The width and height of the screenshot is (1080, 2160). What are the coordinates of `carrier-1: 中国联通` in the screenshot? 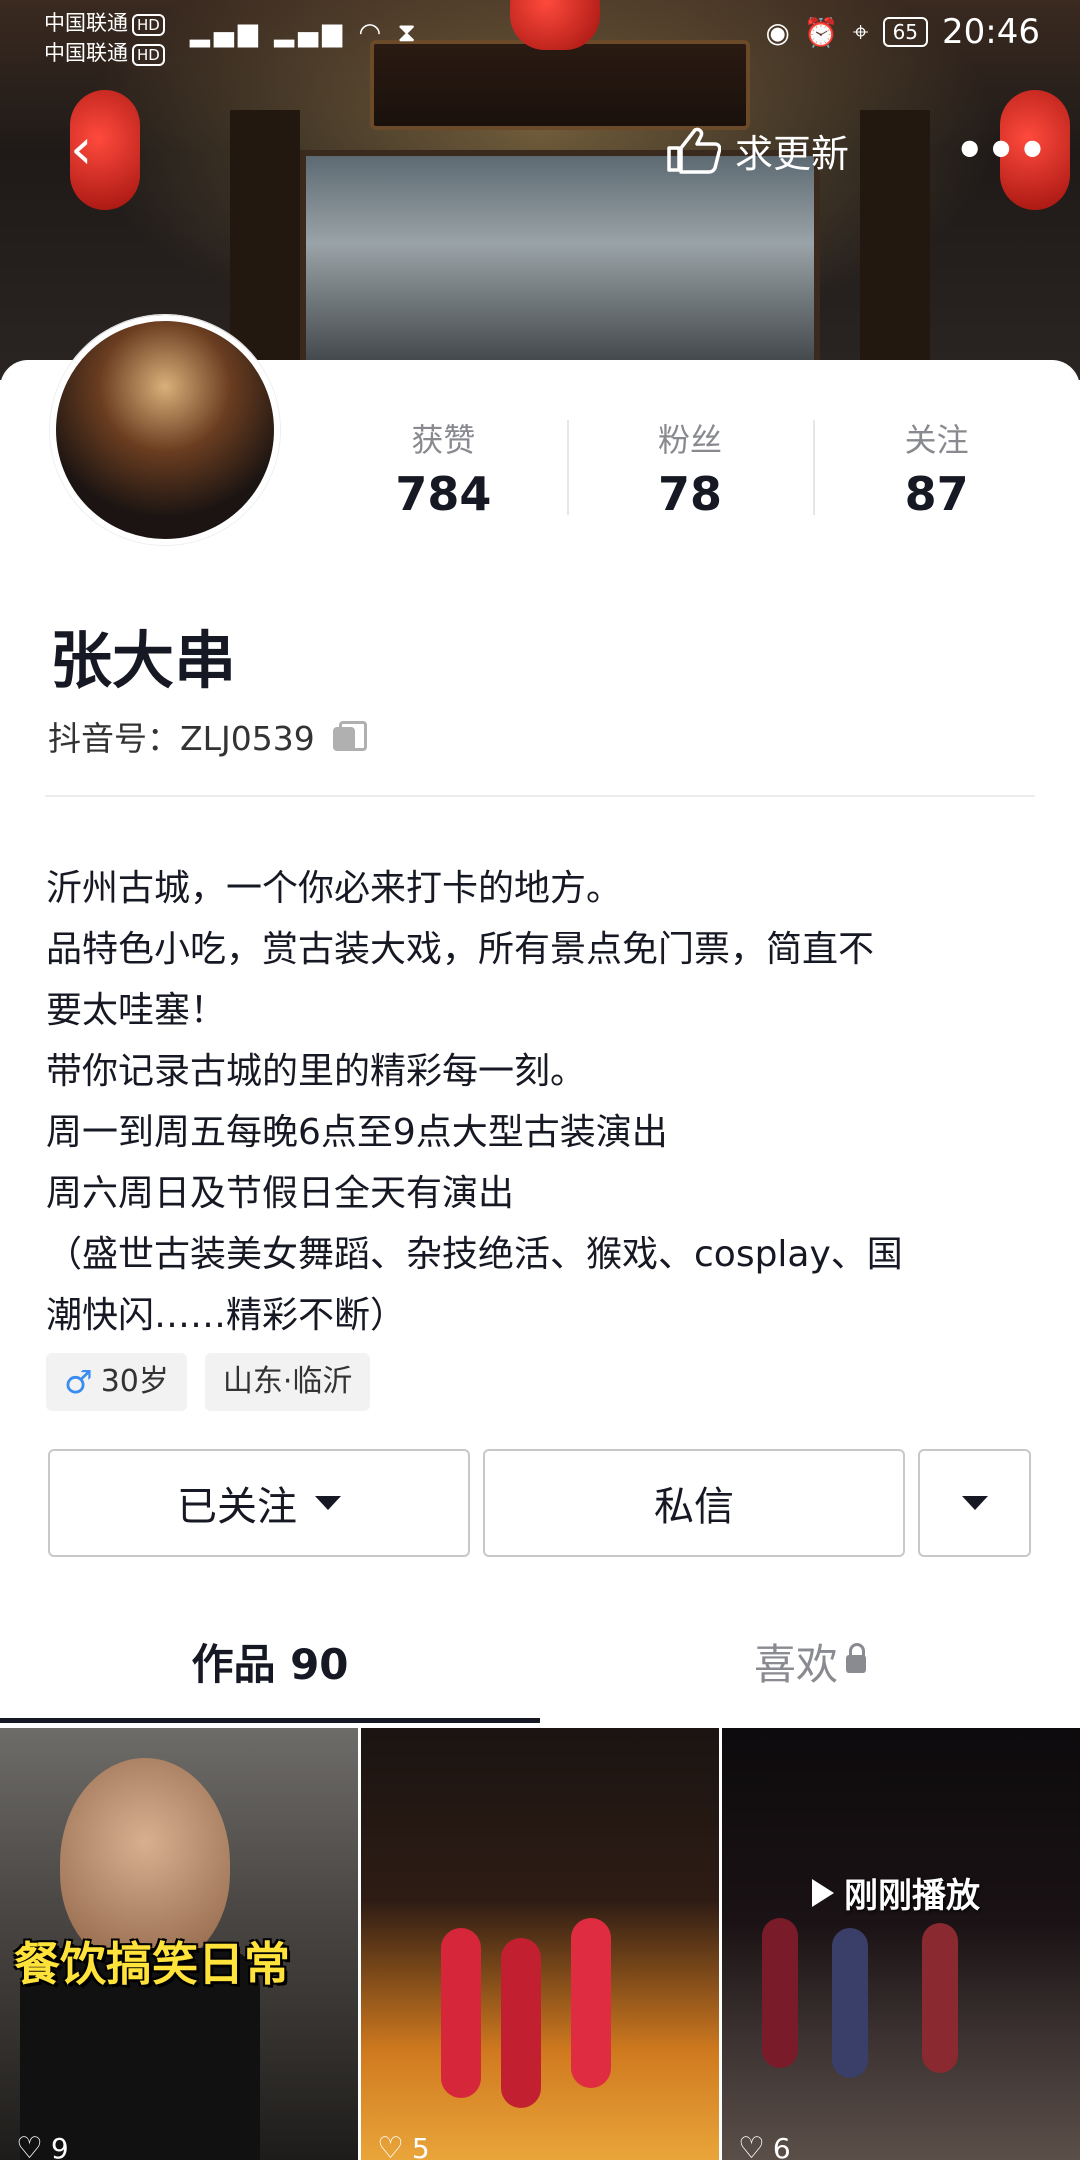 It's located at (86, 23).